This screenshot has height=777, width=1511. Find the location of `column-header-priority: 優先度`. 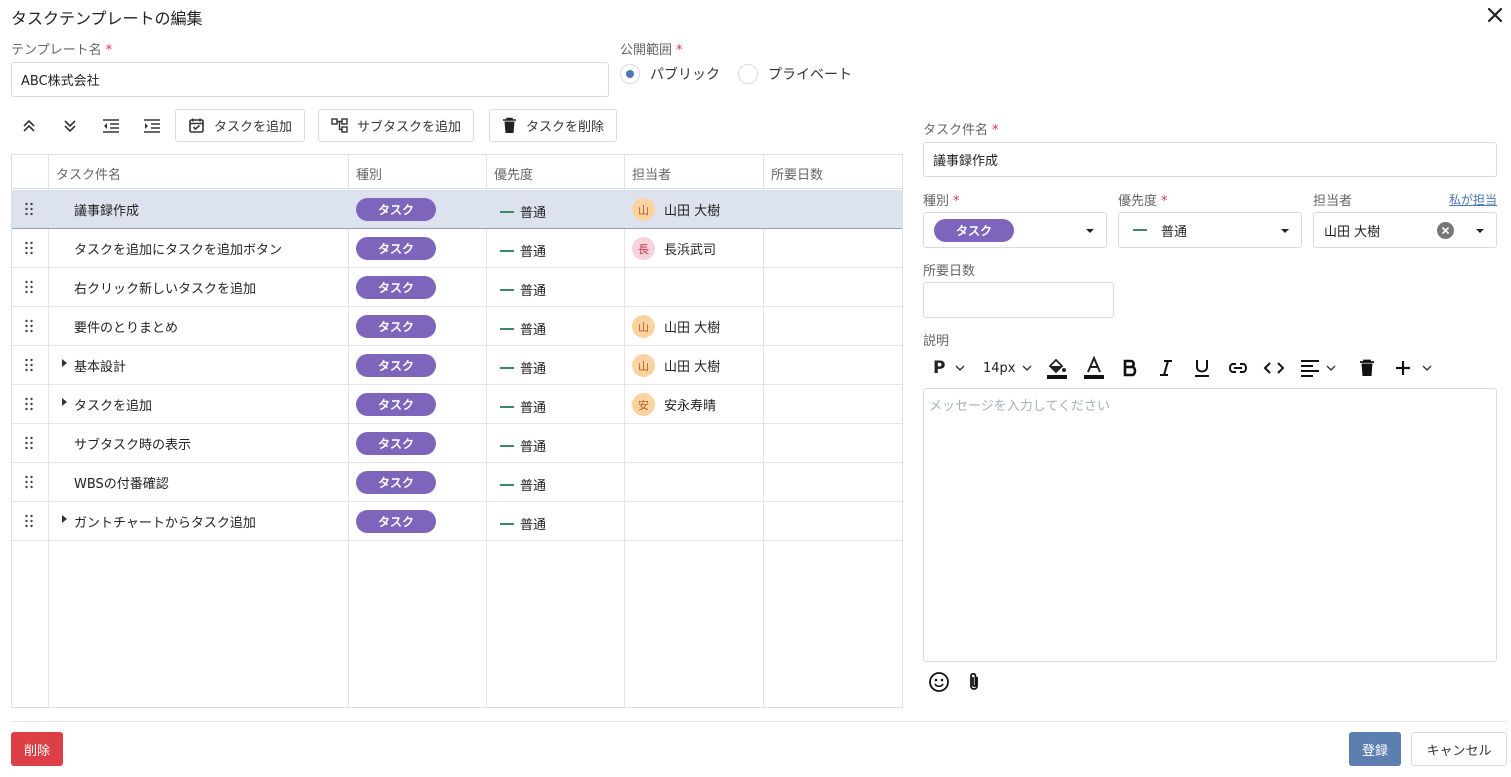

column-header-priority: 優先度 is located at coordinates (513, 173).